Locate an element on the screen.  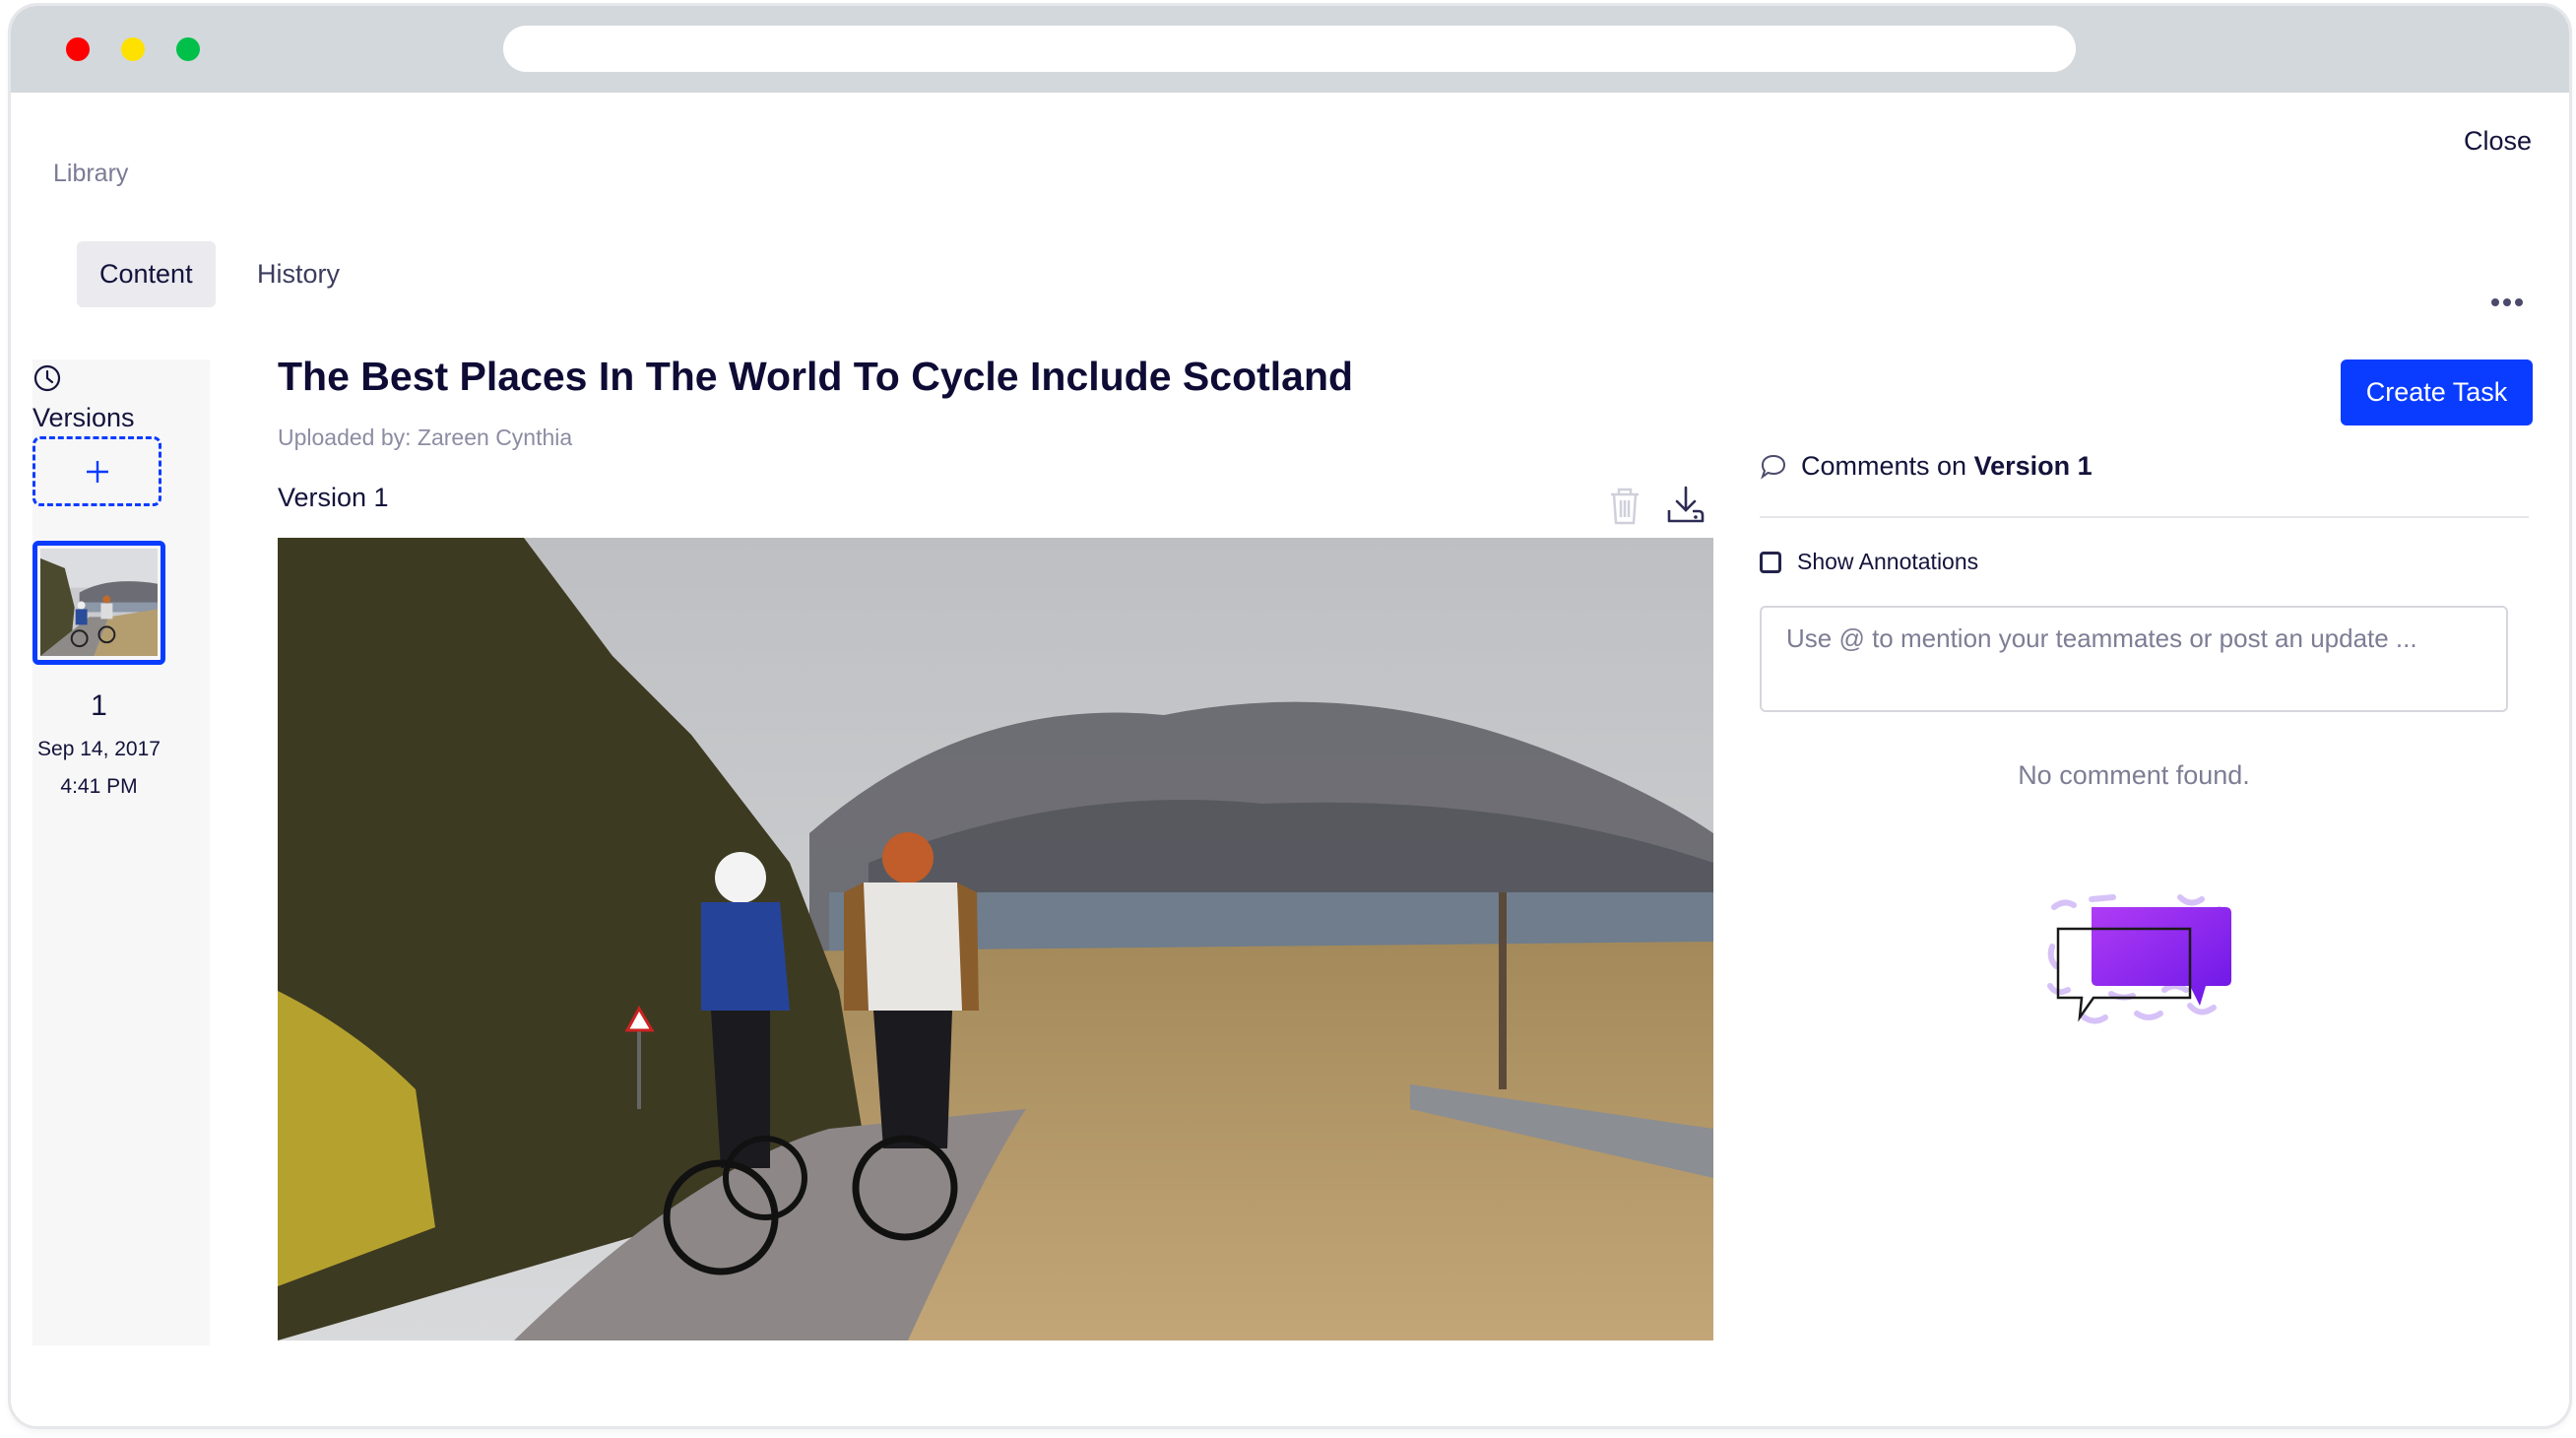
show-annotations-checkbox is located at coordinates (1770, 562).